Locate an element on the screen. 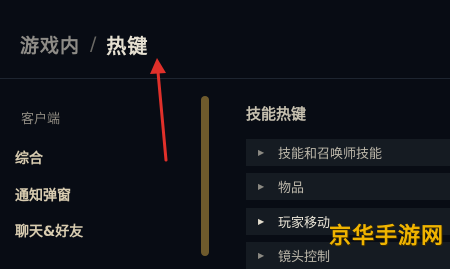  chevron-right-icon: ▶ is located at coordinates (261, 255).